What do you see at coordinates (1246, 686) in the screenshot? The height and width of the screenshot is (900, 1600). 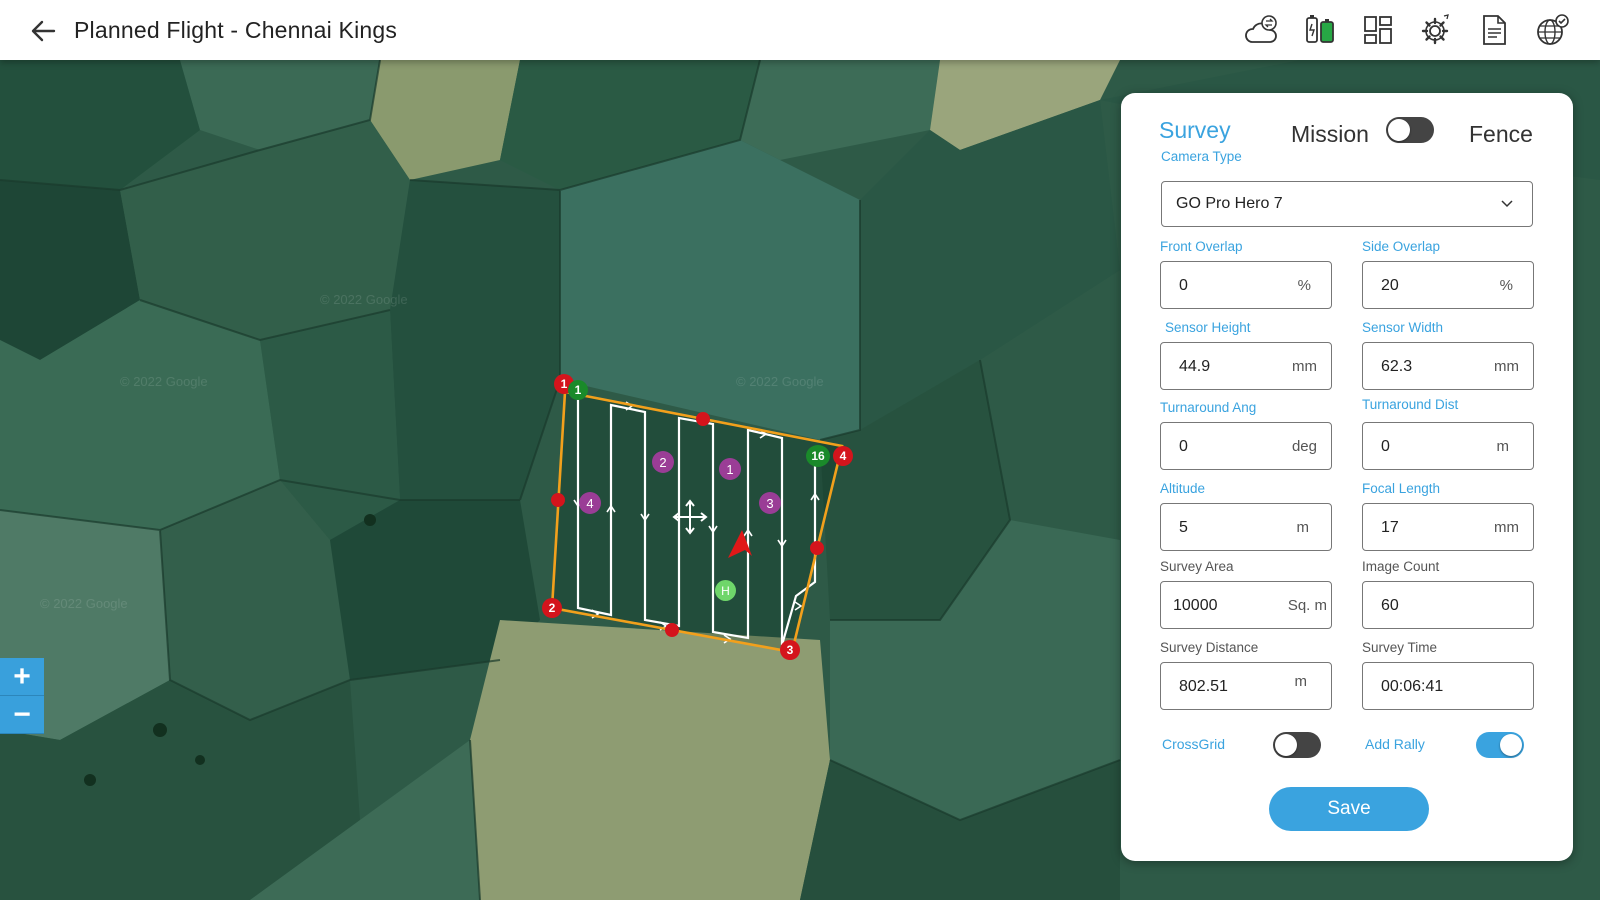 I see `survey-distance-field: 802.51 m` at bounding box center [1246, 686].